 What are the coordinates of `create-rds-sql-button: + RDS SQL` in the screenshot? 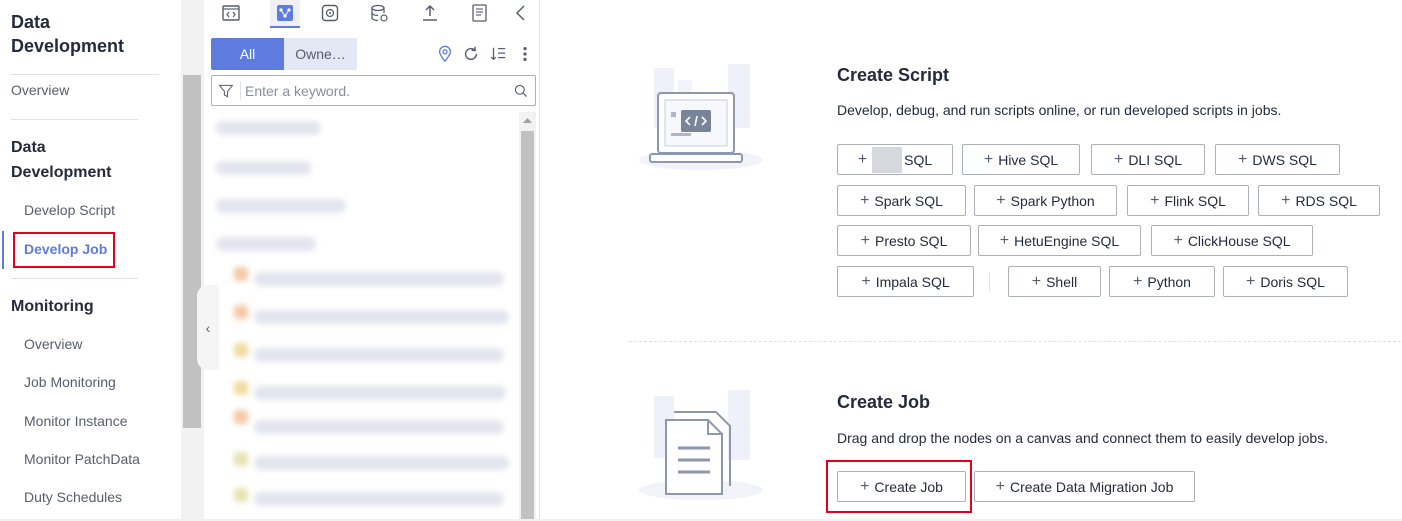 It's located at (1319, 200).